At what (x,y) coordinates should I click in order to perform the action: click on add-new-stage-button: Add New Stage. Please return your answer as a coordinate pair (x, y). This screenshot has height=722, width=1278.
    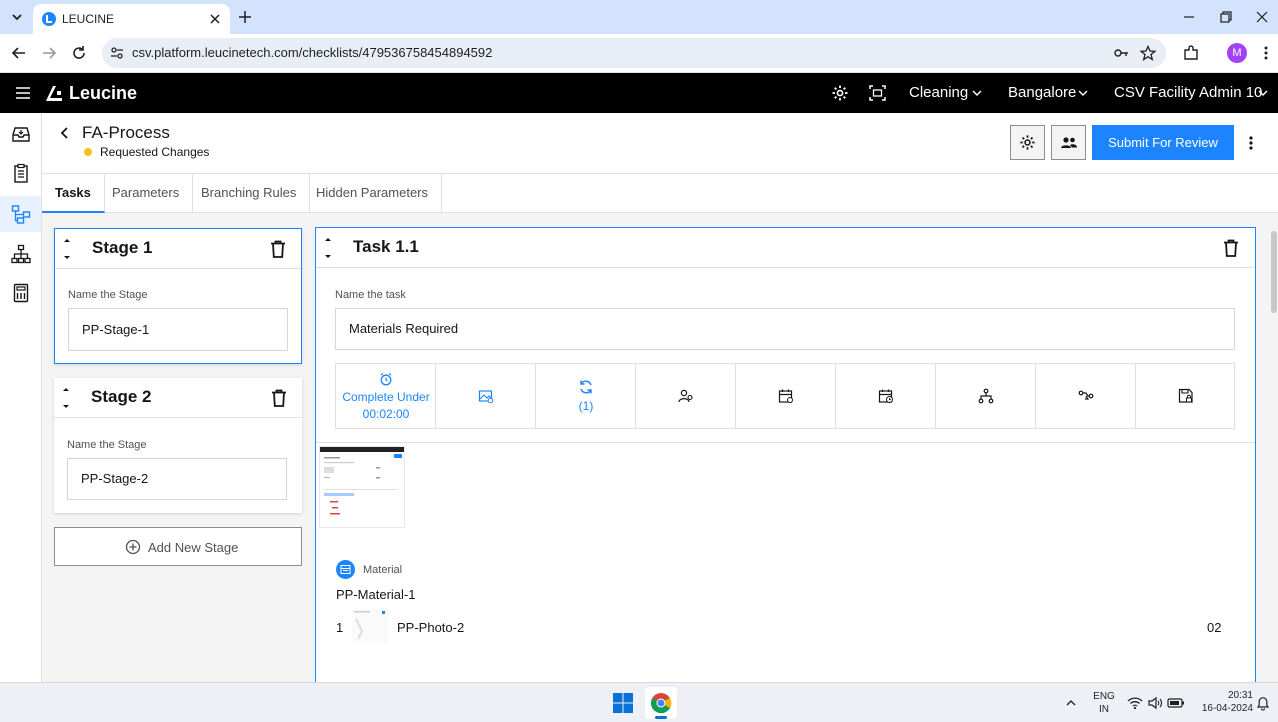
    Looking at the image, I should click on (178, 546).